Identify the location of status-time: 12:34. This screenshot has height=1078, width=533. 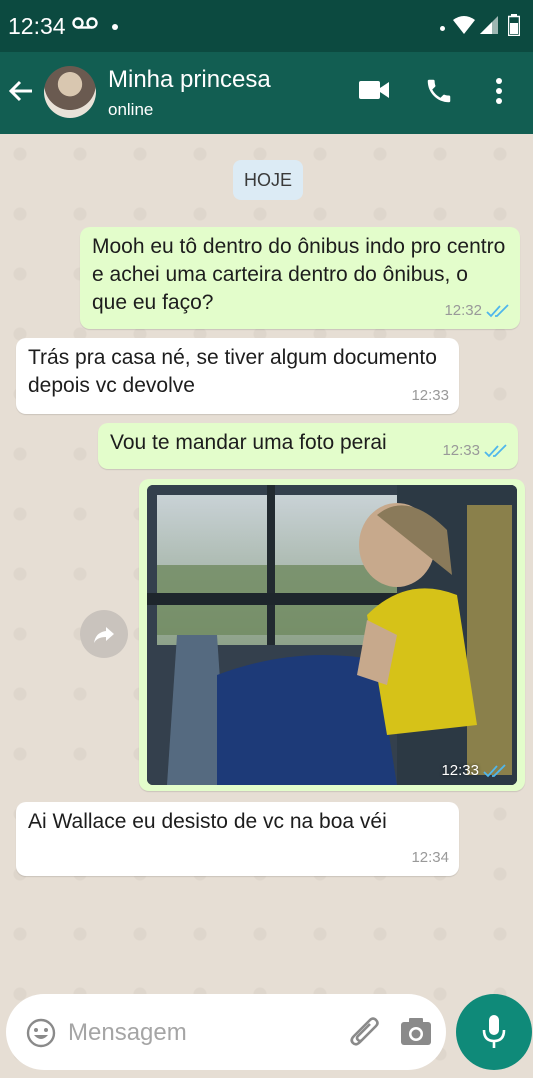
(37, 26).